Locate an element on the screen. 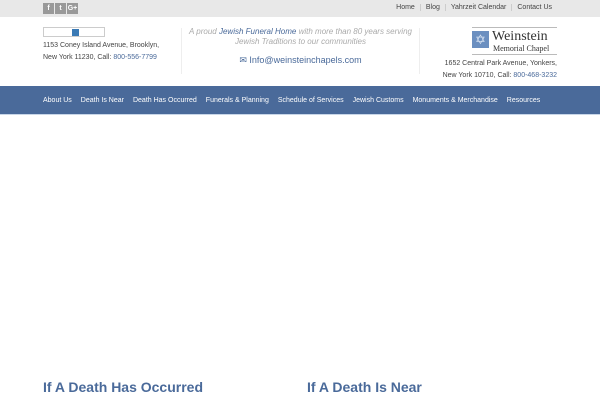 The image size is (600, 400). address-line: 1652 Central Park Avenue, Yonkers, is located at coordinates (500, 63).